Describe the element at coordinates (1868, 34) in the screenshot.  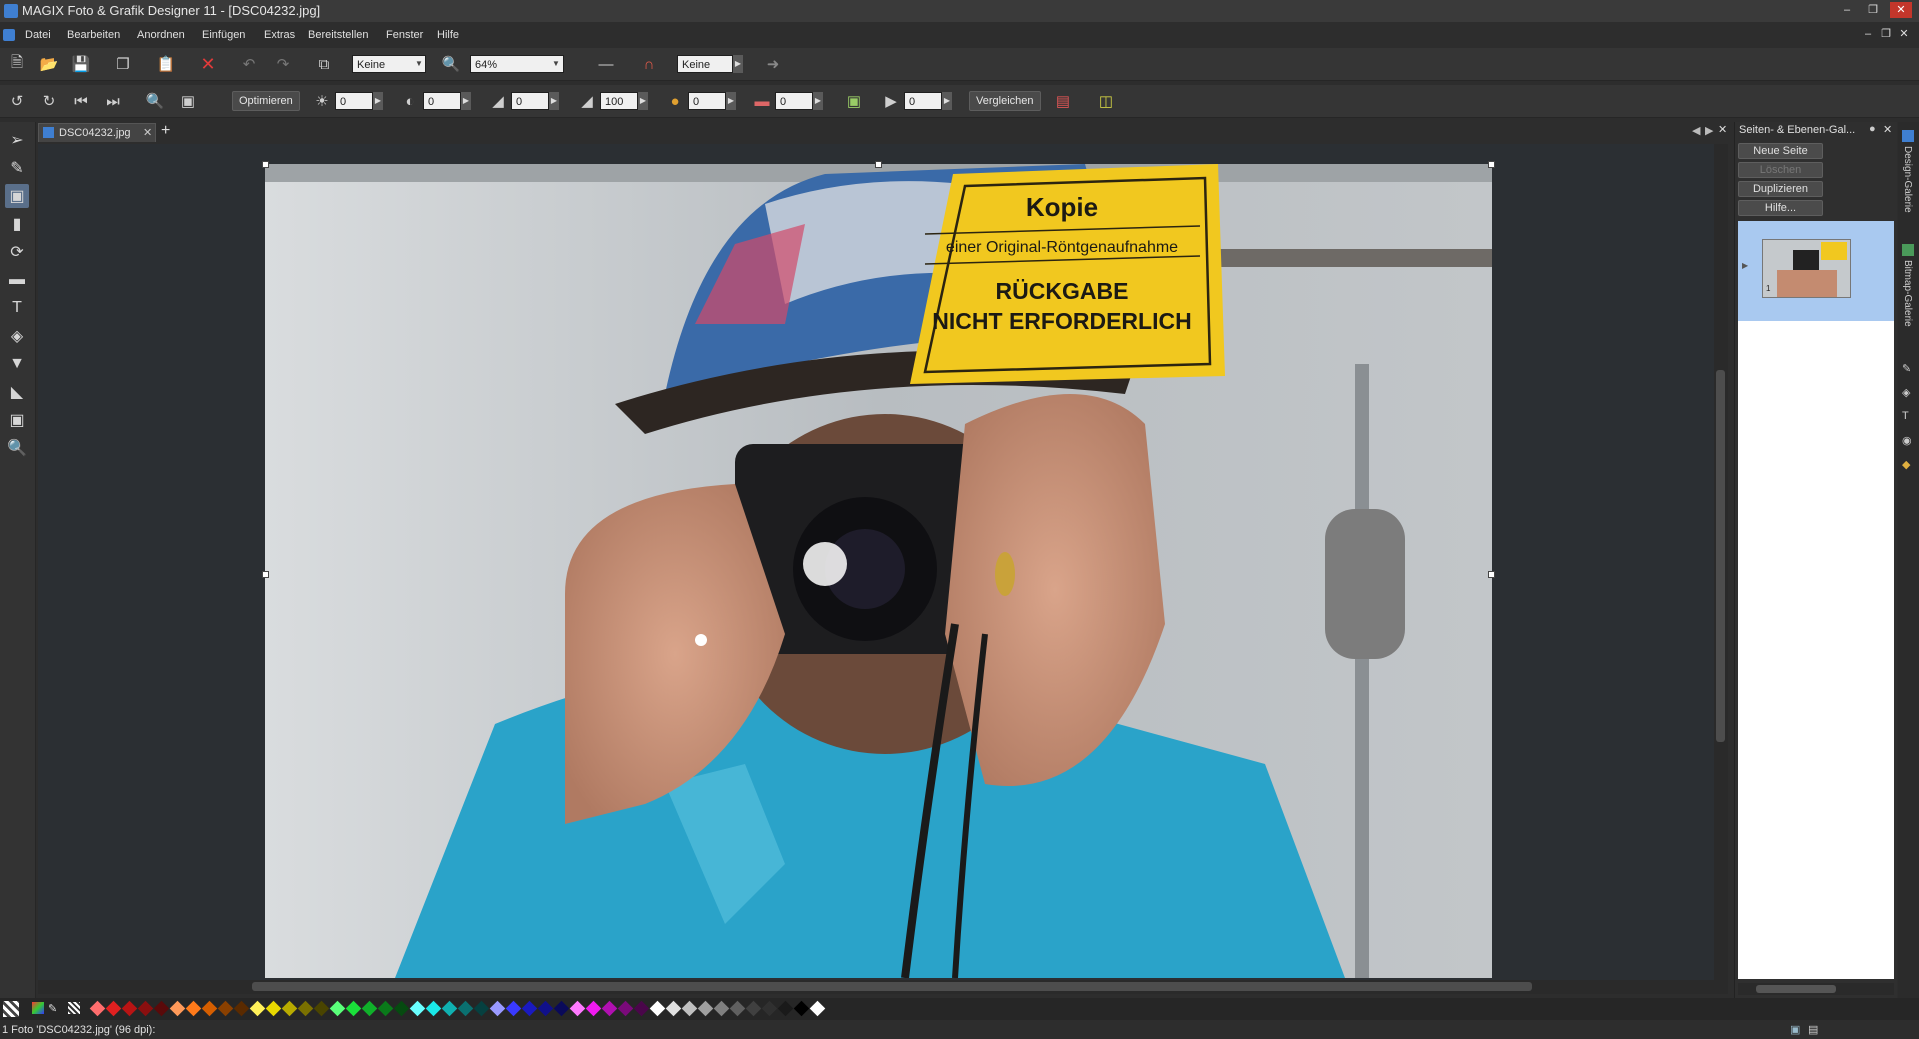
I see `doc-minimize-button: –` at that location.